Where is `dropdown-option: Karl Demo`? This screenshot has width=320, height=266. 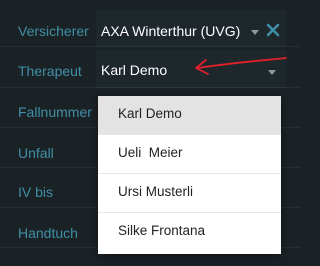
dropdown-option: Karl Demo is located at coordinates (189, 115).